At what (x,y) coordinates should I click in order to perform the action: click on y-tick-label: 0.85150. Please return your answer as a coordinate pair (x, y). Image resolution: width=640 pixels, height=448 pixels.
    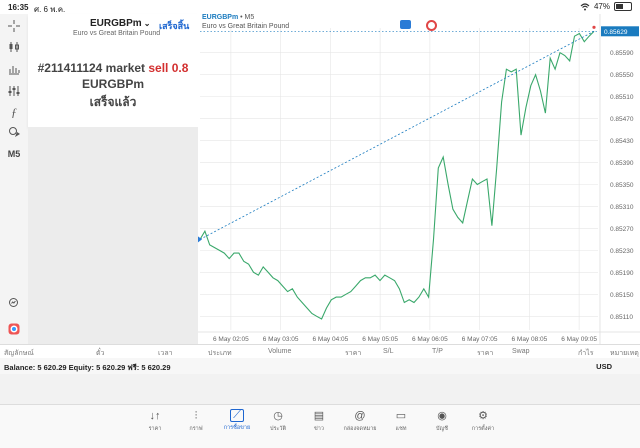
    Looking at the image, I should click on (622, 295).